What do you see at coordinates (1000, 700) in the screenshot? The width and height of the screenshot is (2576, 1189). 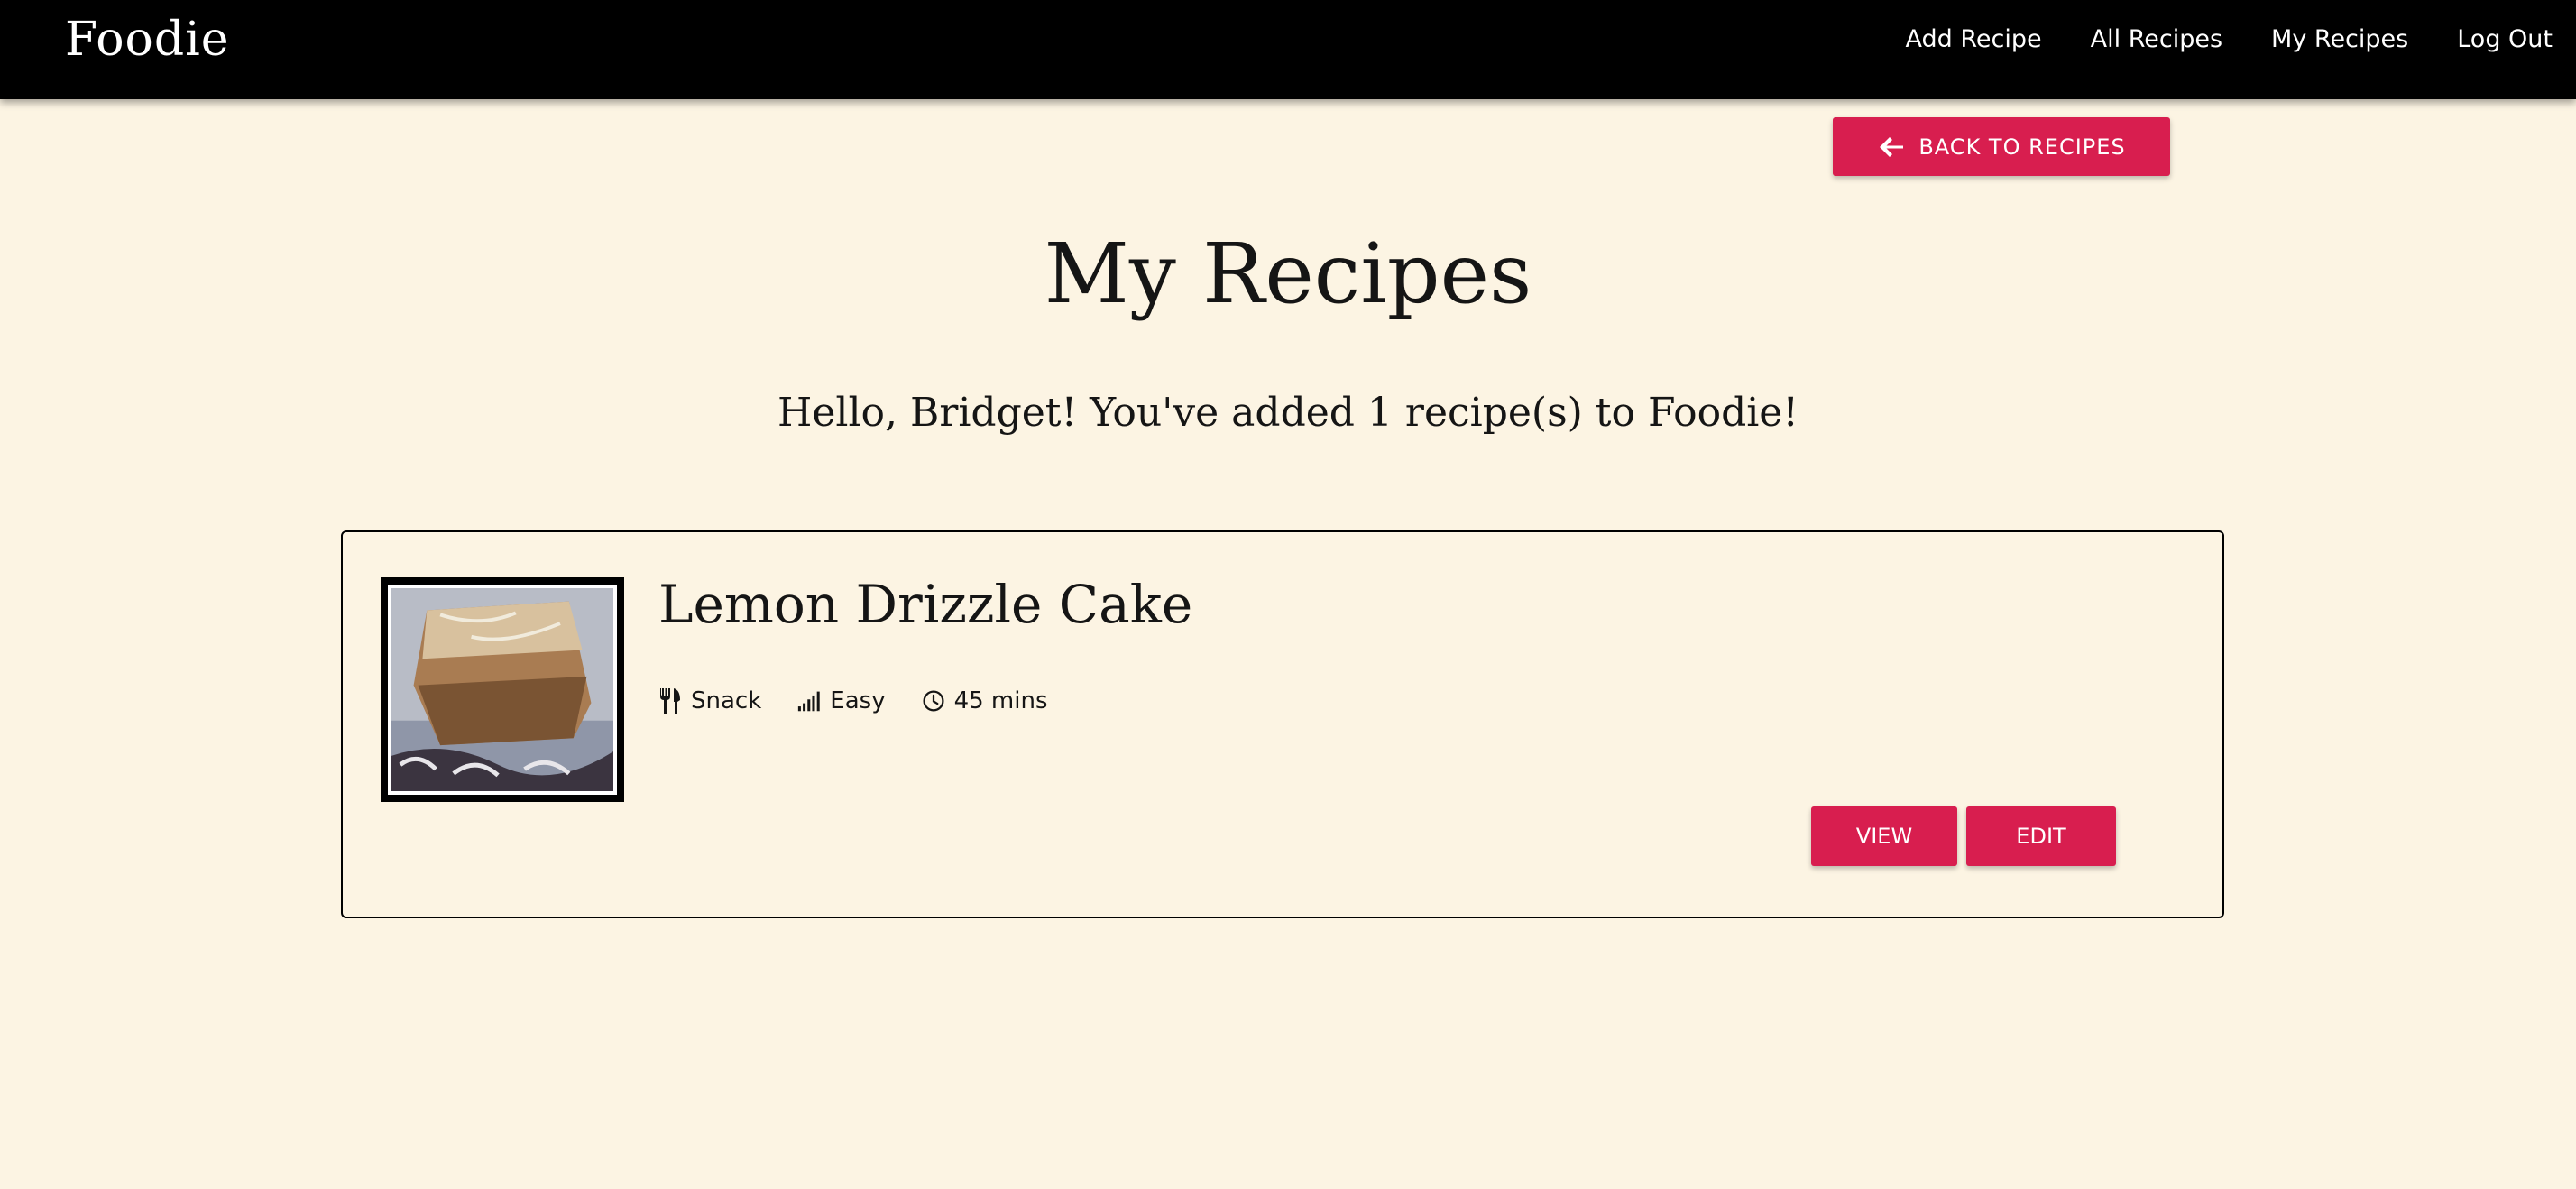 I see `recipe-time-label: 45 mins` at bounding box center [1000, 700].